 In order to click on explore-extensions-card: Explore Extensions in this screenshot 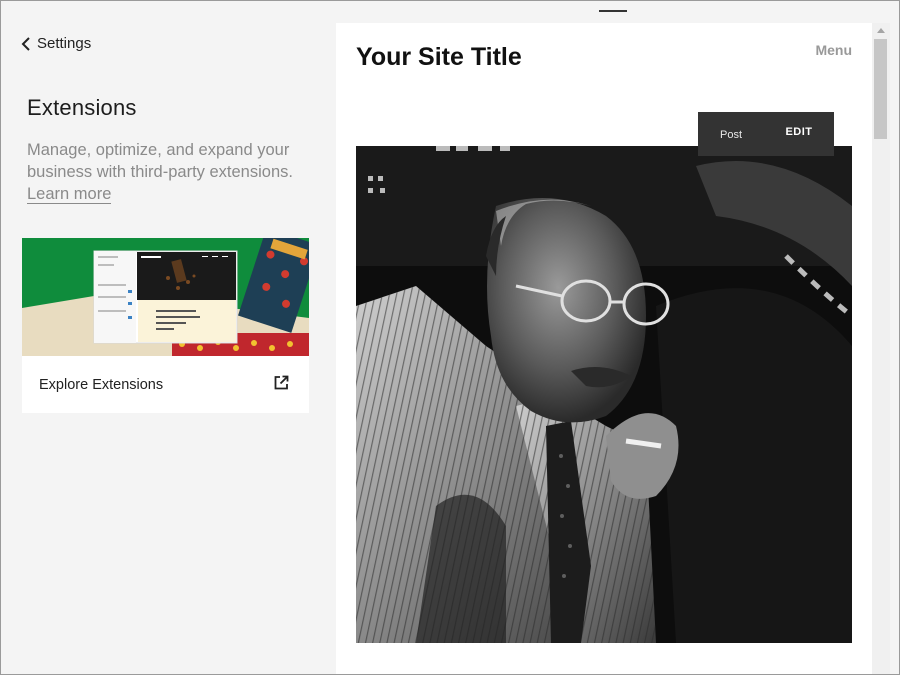, I will do `click(165, 325)`.